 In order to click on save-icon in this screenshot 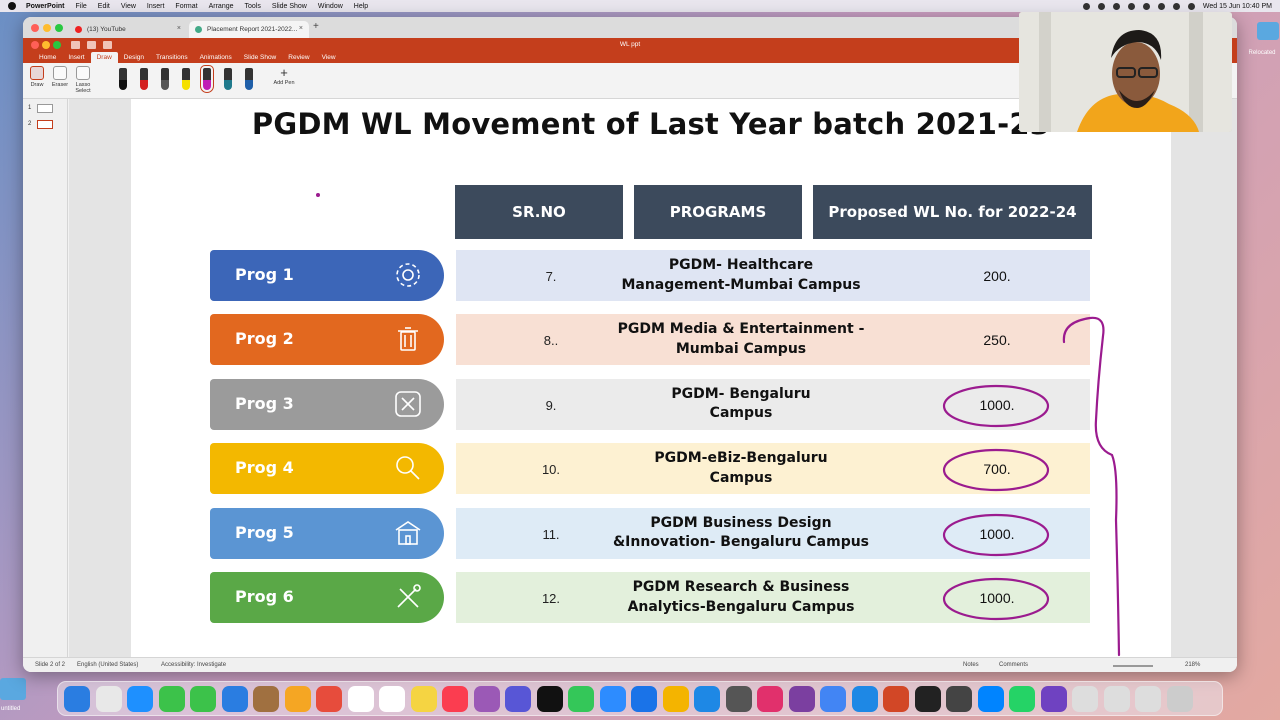, I will do `click(91, 45)`.